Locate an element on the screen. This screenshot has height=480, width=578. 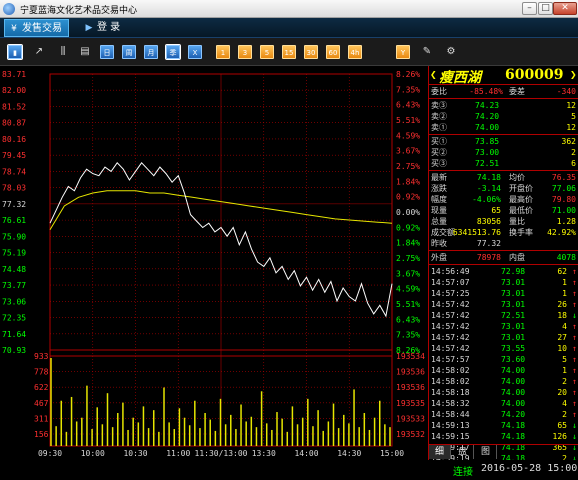
maximize-button: □ is located at coordinates (545, 8).